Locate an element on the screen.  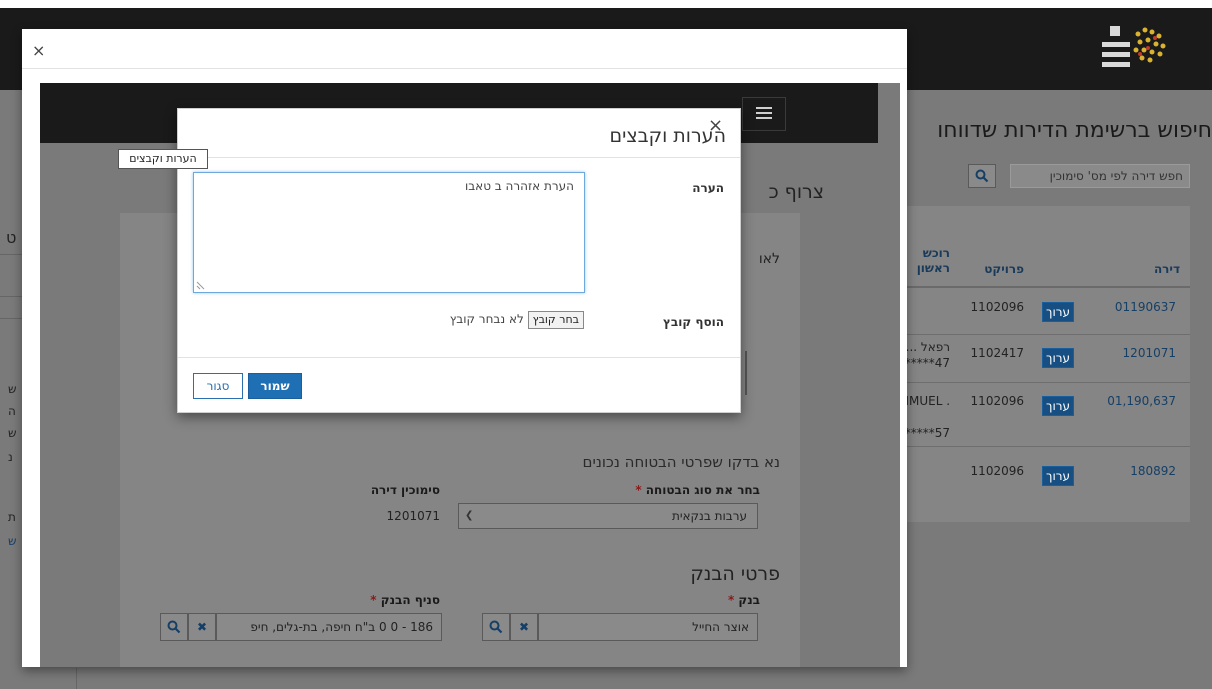
ref-label: סימוכין דירה is located at coordinates (405, 490).